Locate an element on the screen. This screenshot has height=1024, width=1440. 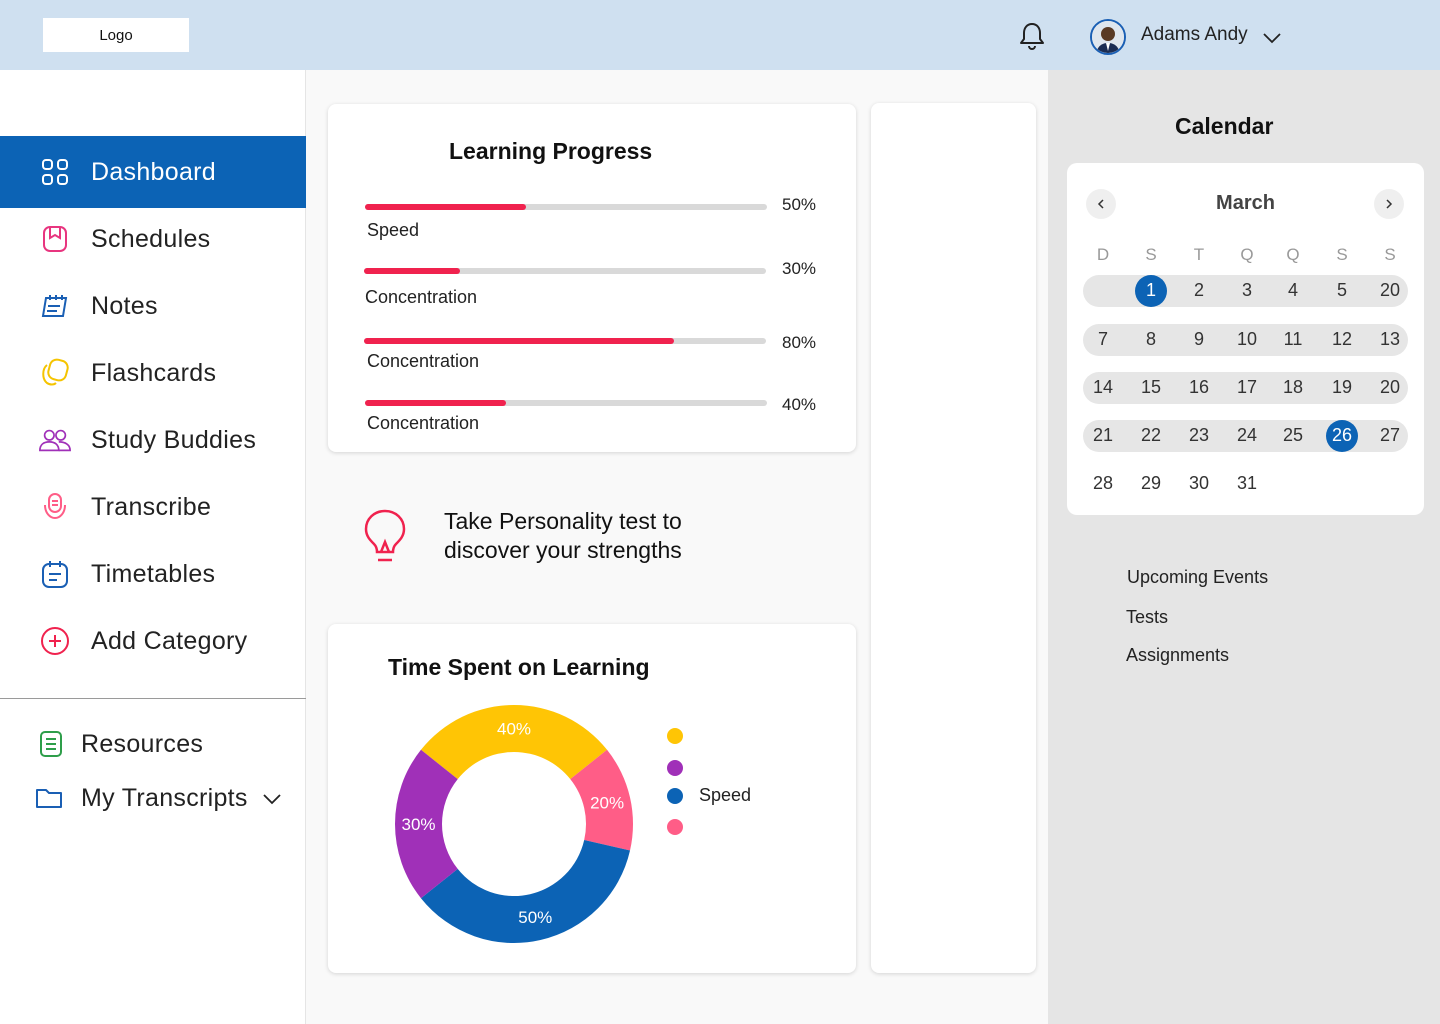
chevron-right-icon is located at coordinates (1389, 204).